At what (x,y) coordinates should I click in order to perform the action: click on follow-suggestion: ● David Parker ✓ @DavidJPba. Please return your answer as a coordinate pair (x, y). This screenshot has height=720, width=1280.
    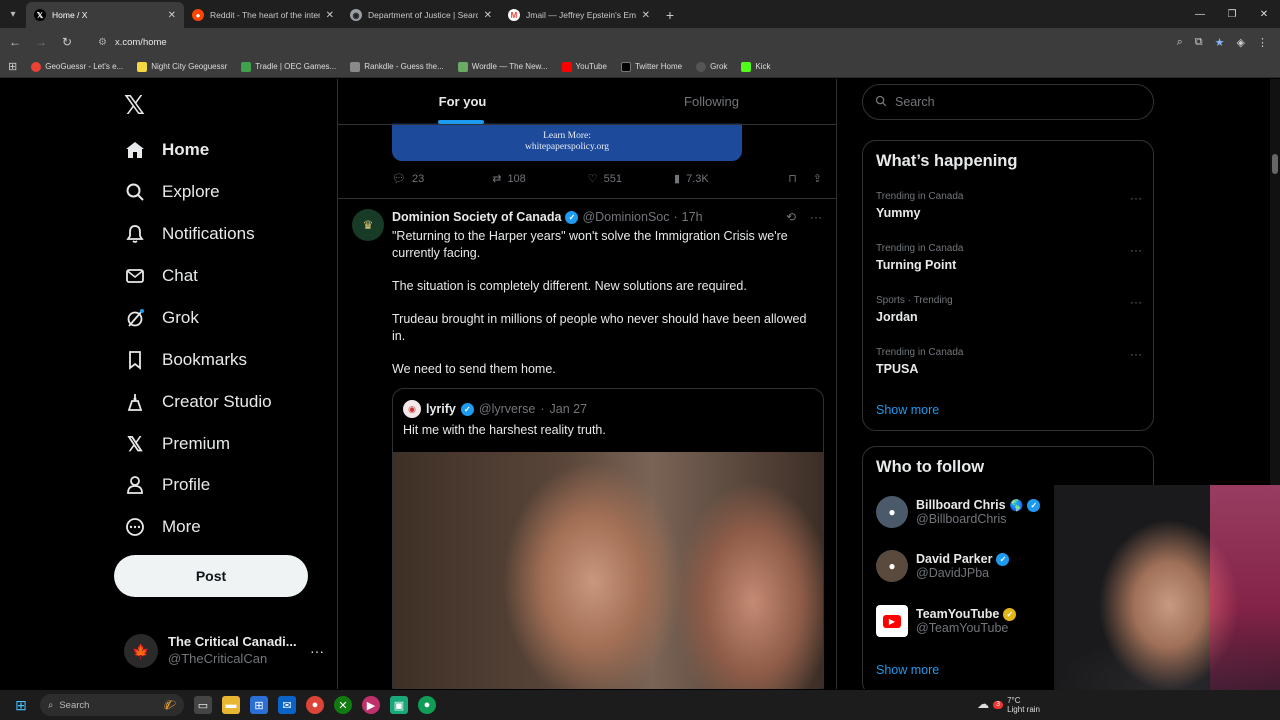
    Looking at the image, I should click on (971, 566).